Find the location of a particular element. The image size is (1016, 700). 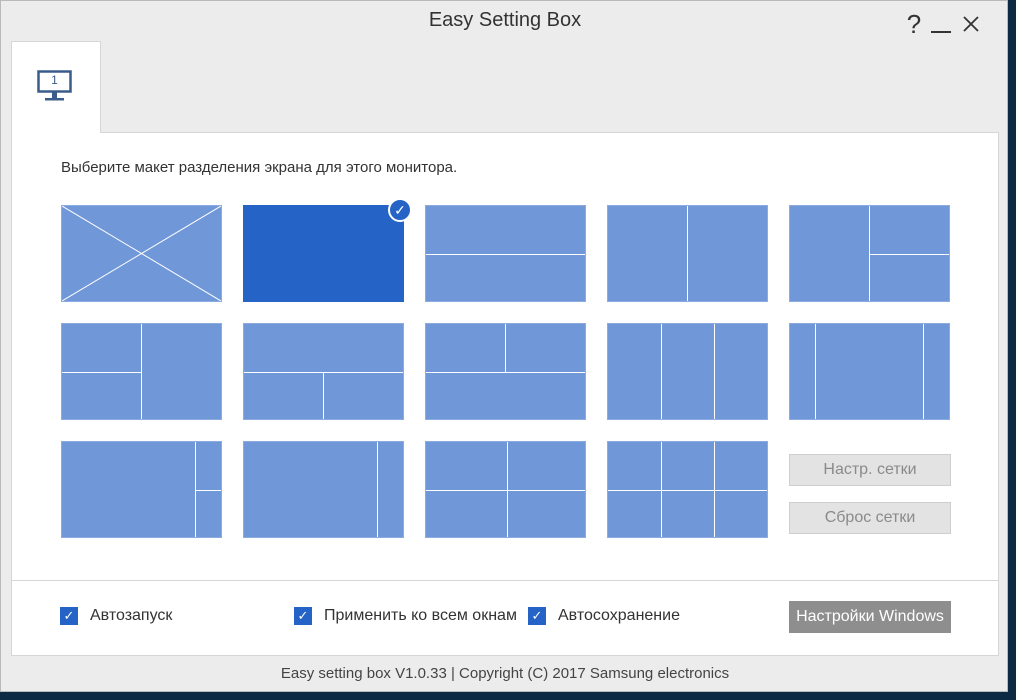

autostart-option: ✓ Автозапуск is located at coordinates (116, 616).